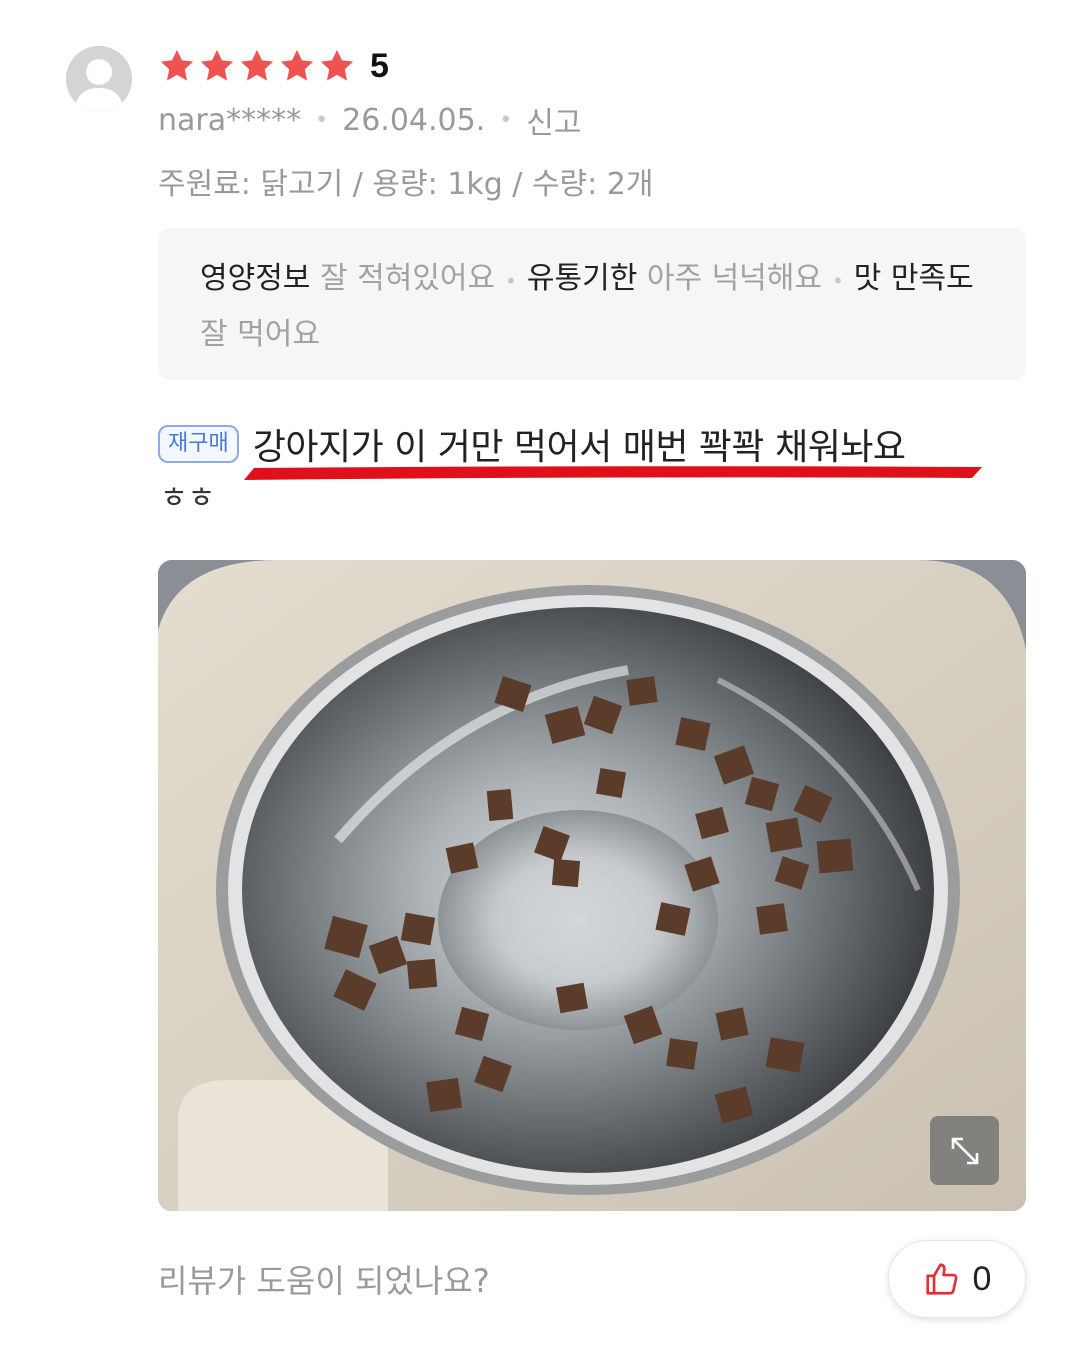 Image resolution: width=1080 pixels, height=1350 pixels. What do you see at coordinates (407, 278) in the screenshot?
I see `summary-value: 잘 적혀있어요` at bounding box center [407, 278].